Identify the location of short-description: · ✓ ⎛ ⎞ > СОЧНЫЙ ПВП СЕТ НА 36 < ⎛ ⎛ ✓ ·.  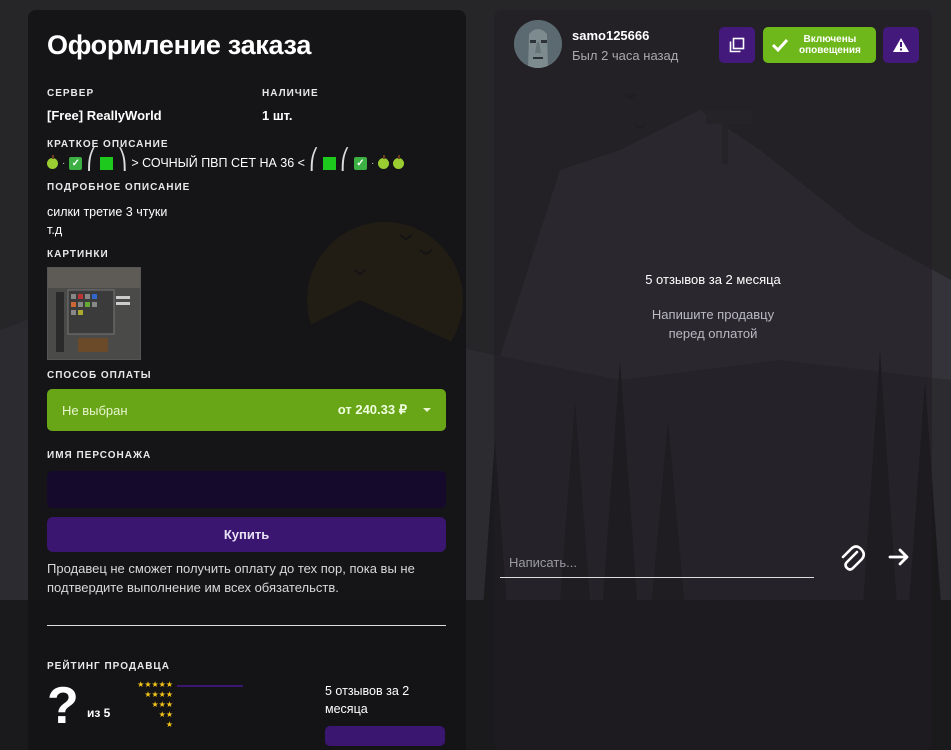
(247, 160).